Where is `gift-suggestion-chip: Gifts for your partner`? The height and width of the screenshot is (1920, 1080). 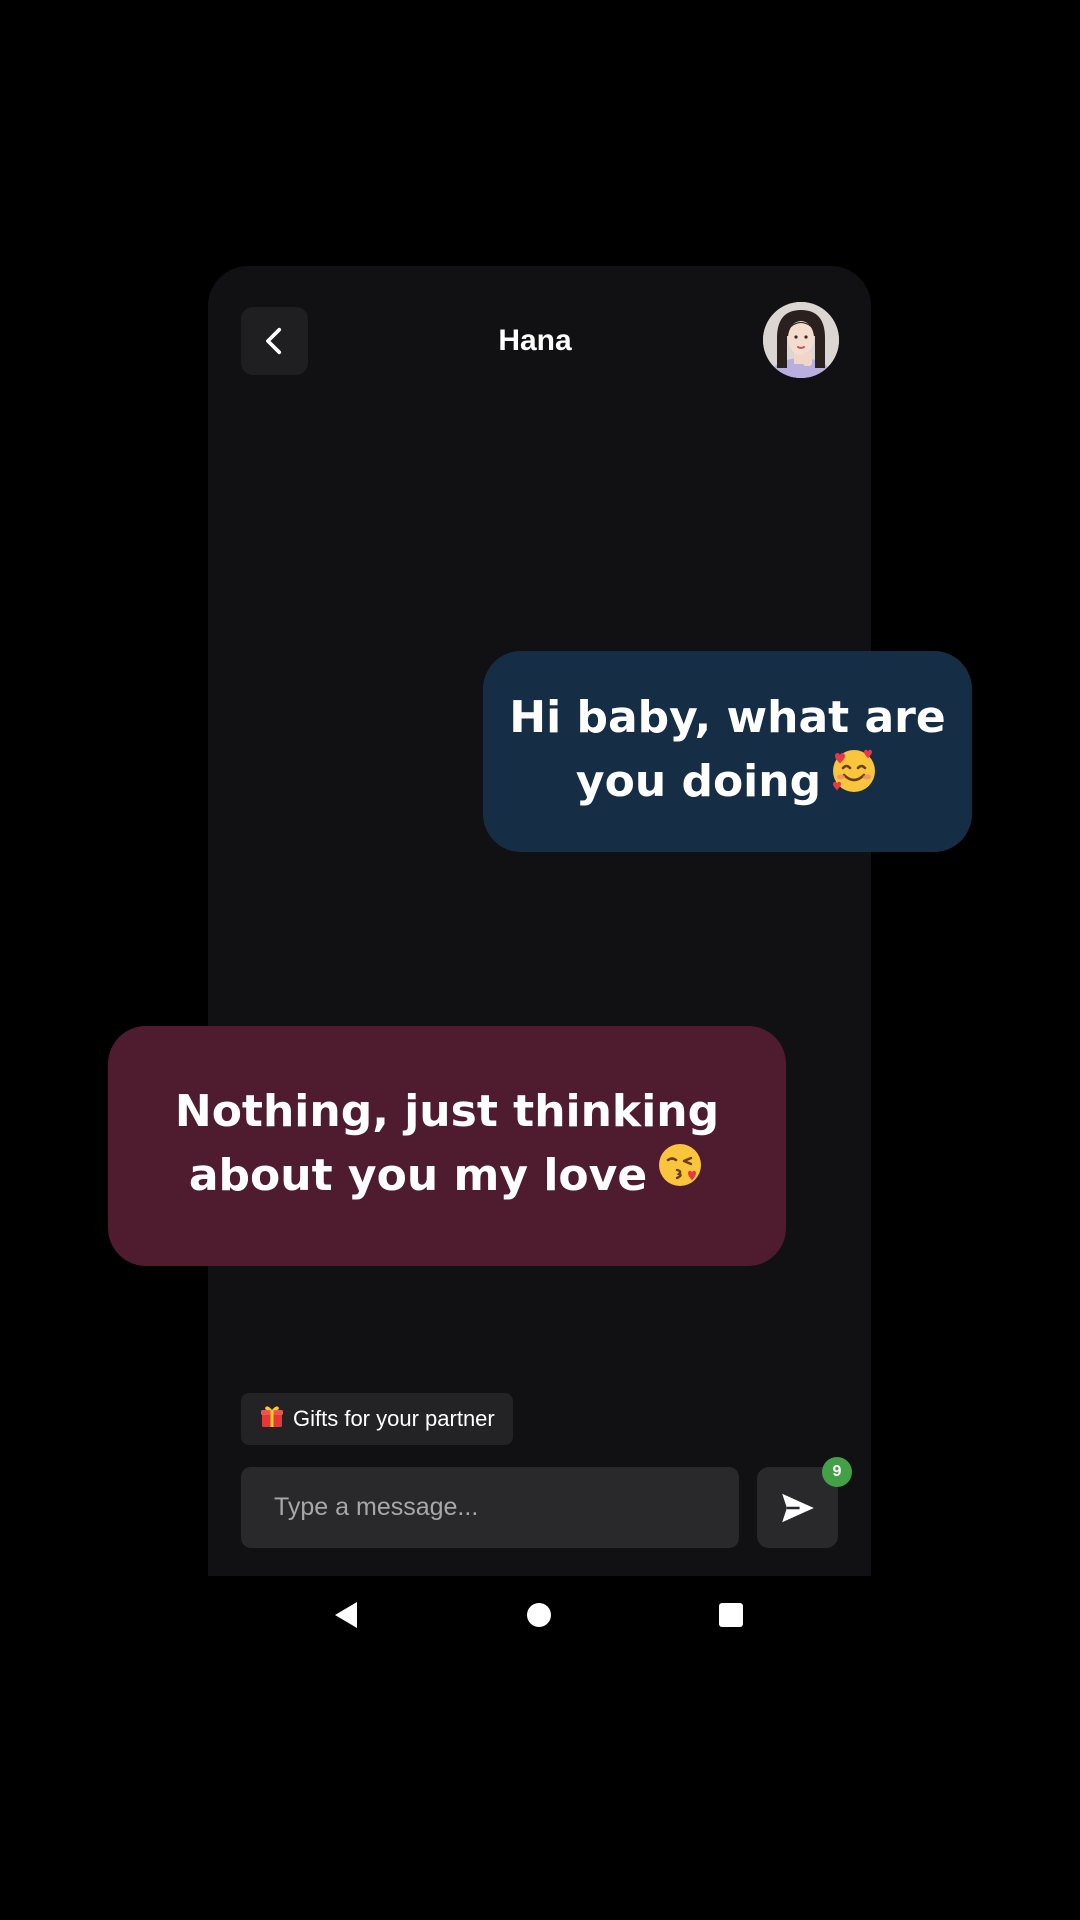 gift-suggestion-chip: Gifts for your partner is located at coordinates (377, 1419).